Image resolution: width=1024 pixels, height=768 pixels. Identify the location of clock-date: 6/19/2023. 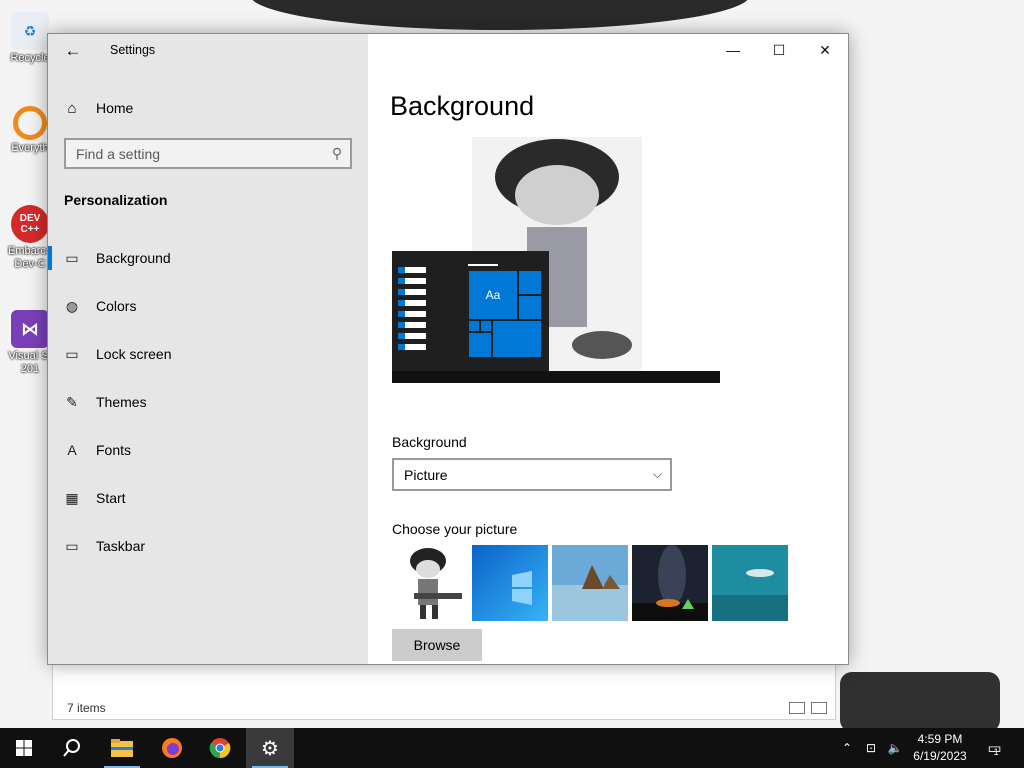
(940, 756).